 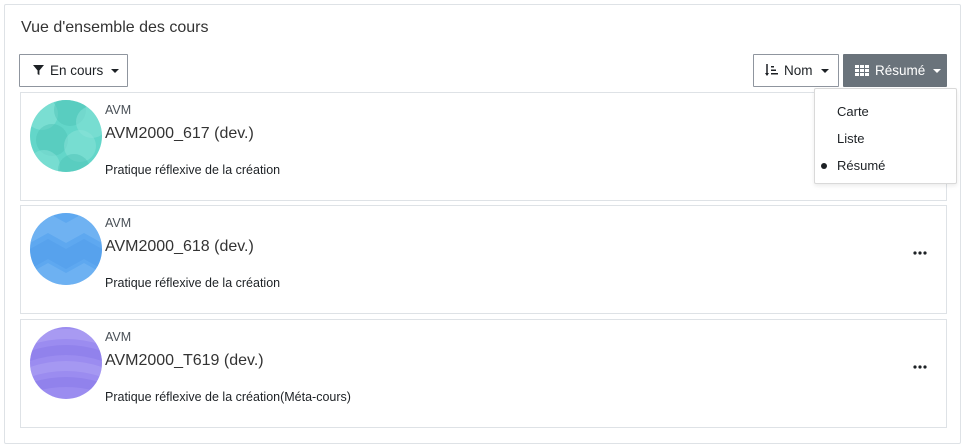 I want to click on view-dropdown-menu: Carte Liste Résumé, so click(x=885, y=136).